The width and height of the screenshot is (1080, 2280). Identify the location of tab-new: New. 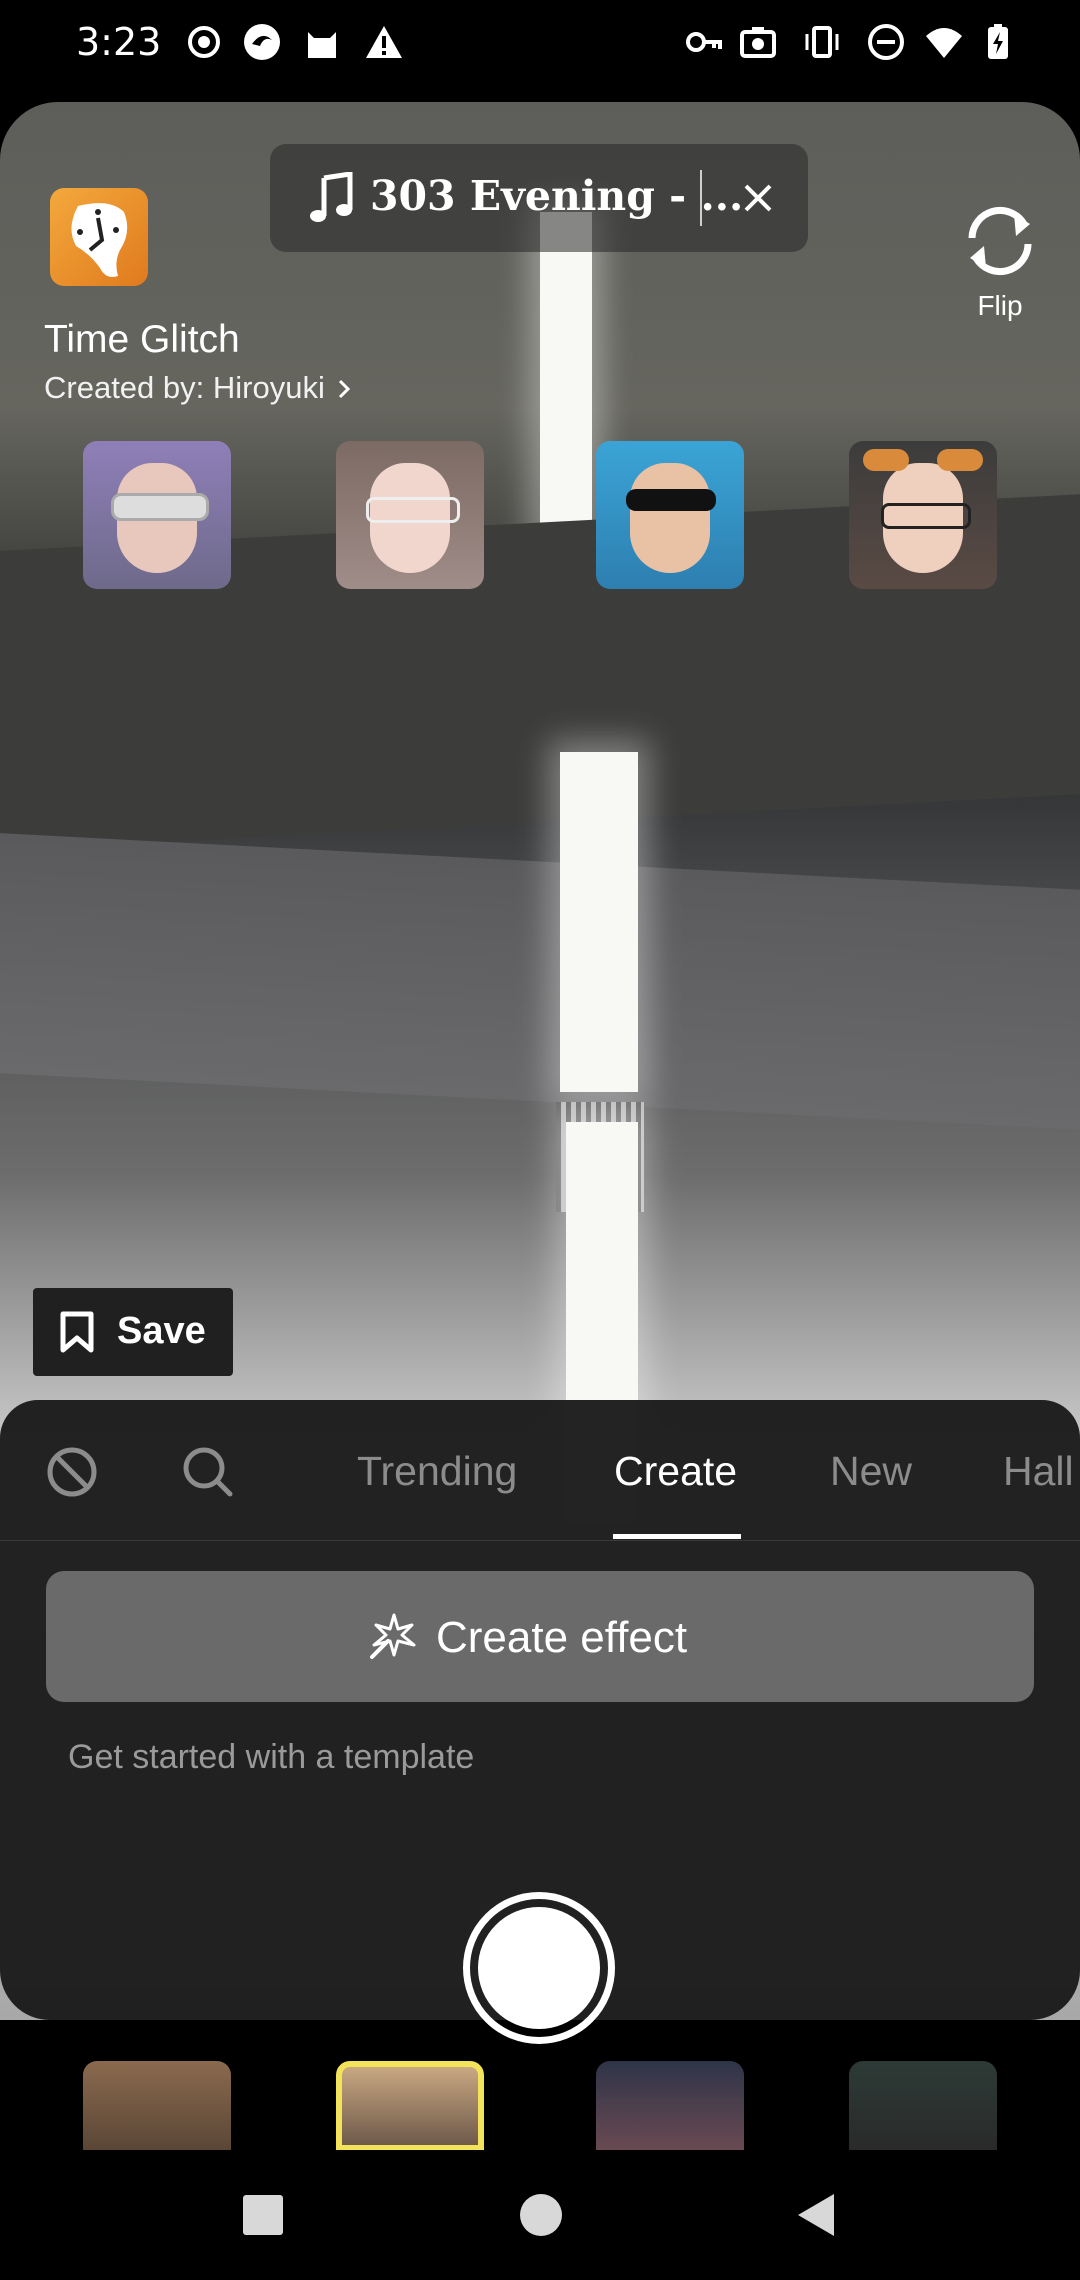
(871, 1471).